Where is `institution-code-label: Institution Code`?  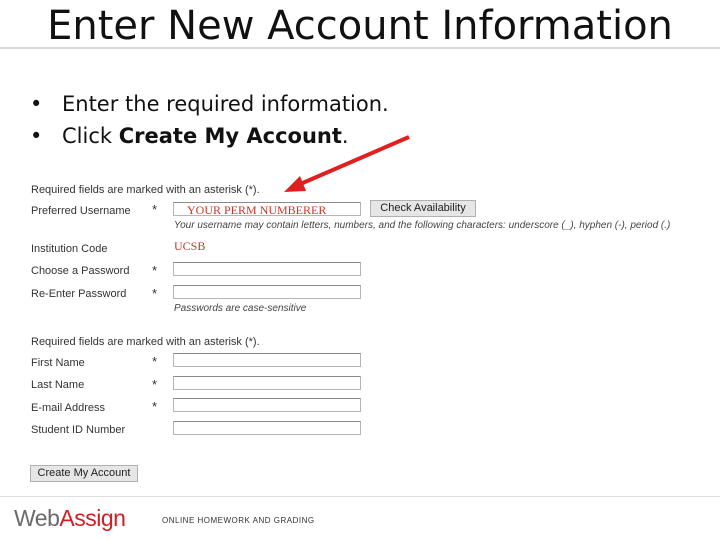 institution-code-label: Institution Code is located at coordinates (69, 249).